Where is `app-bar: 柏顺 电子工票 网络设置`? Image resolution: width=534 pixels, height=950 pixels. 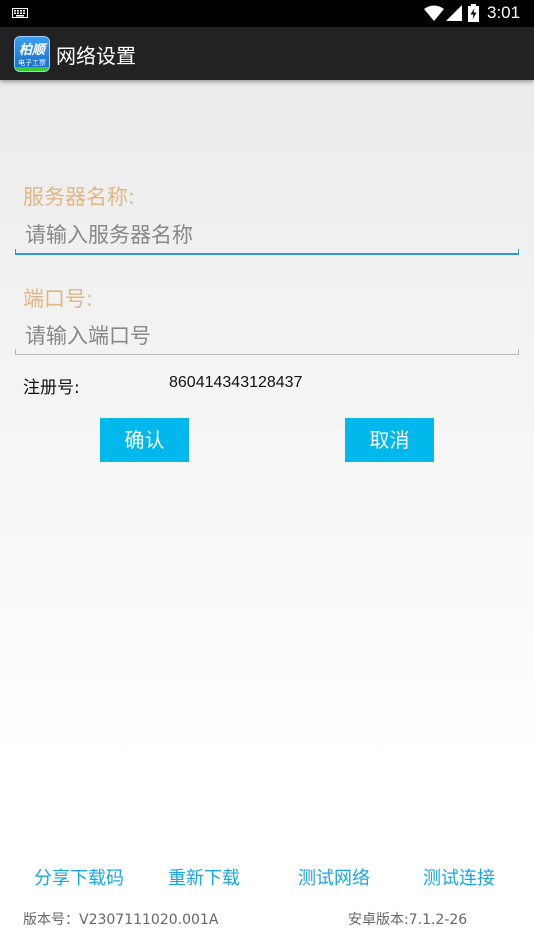 app-bar: 柏顺 电子工票 网络设置 is located at coordinates (267, 53).